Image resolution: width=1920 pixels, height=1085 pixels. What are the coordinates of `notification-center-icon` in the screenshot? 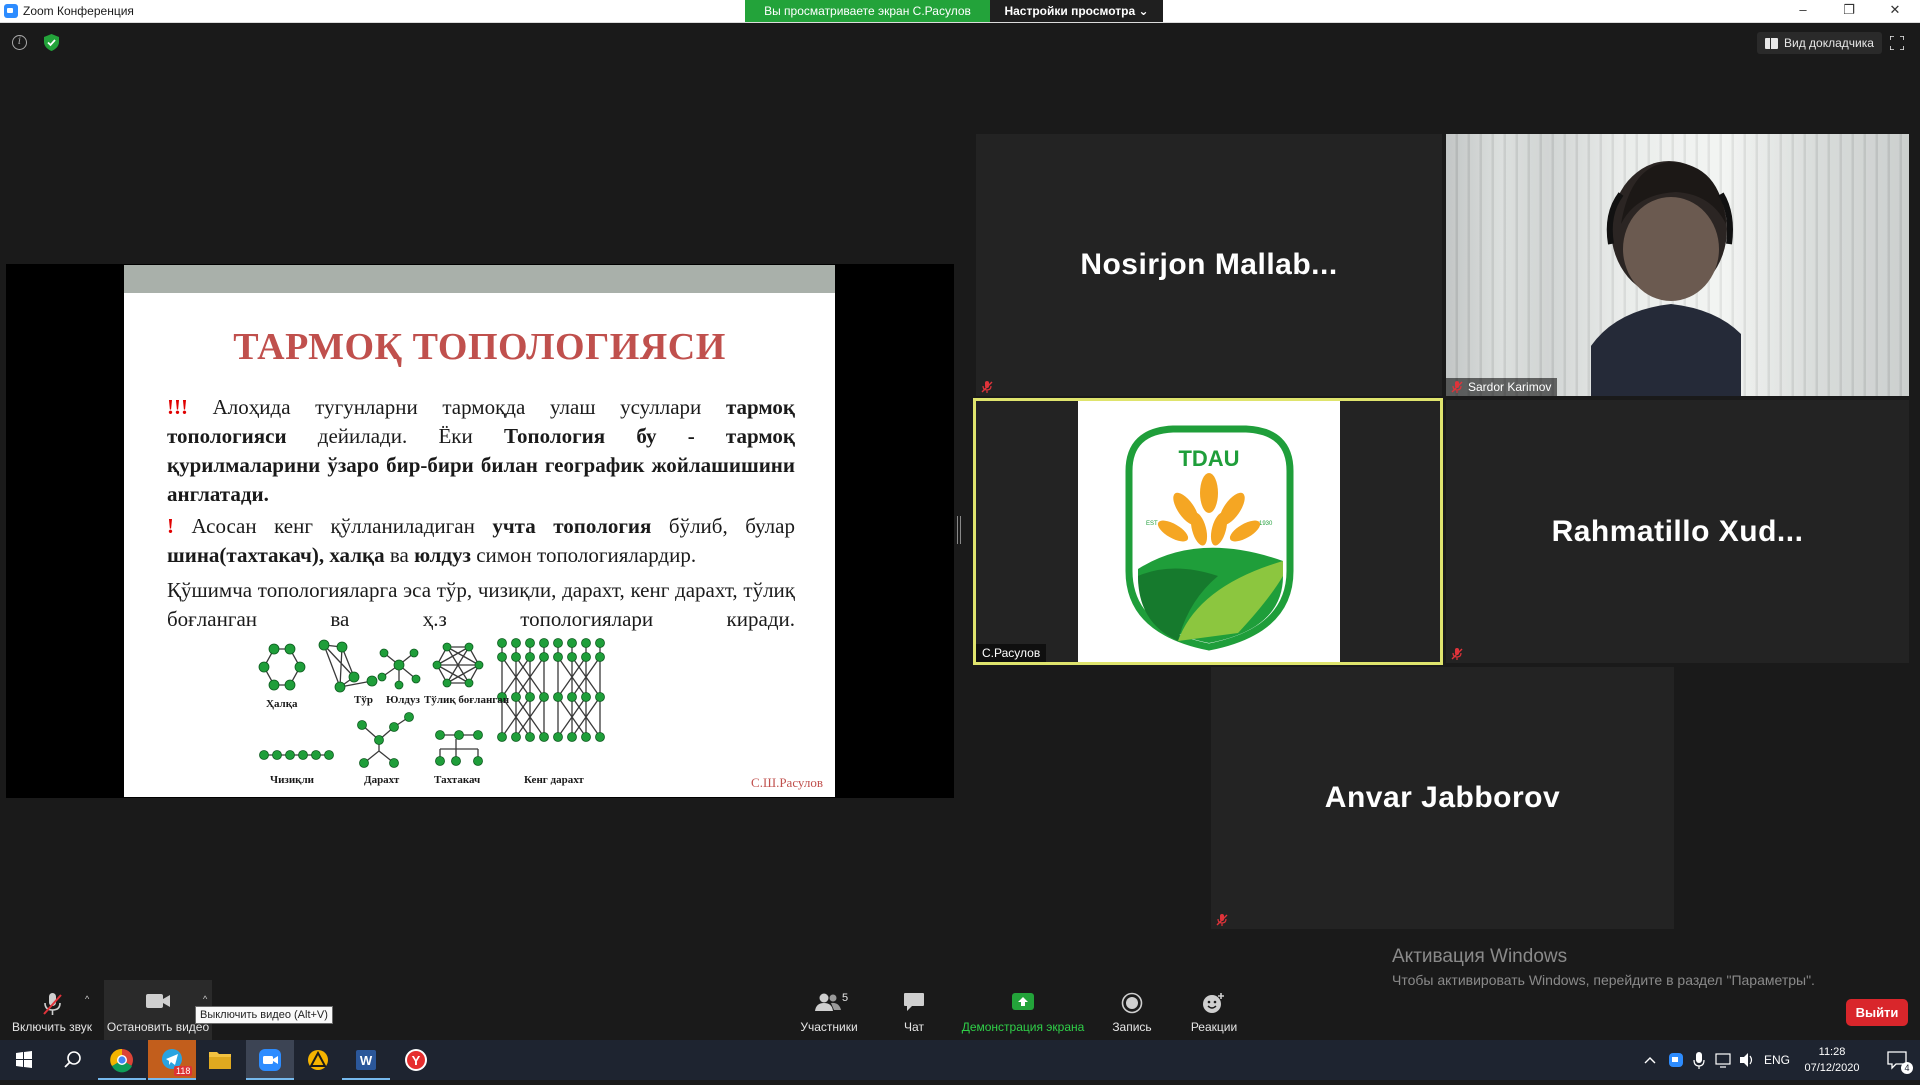 It's located at (1897, 1060).